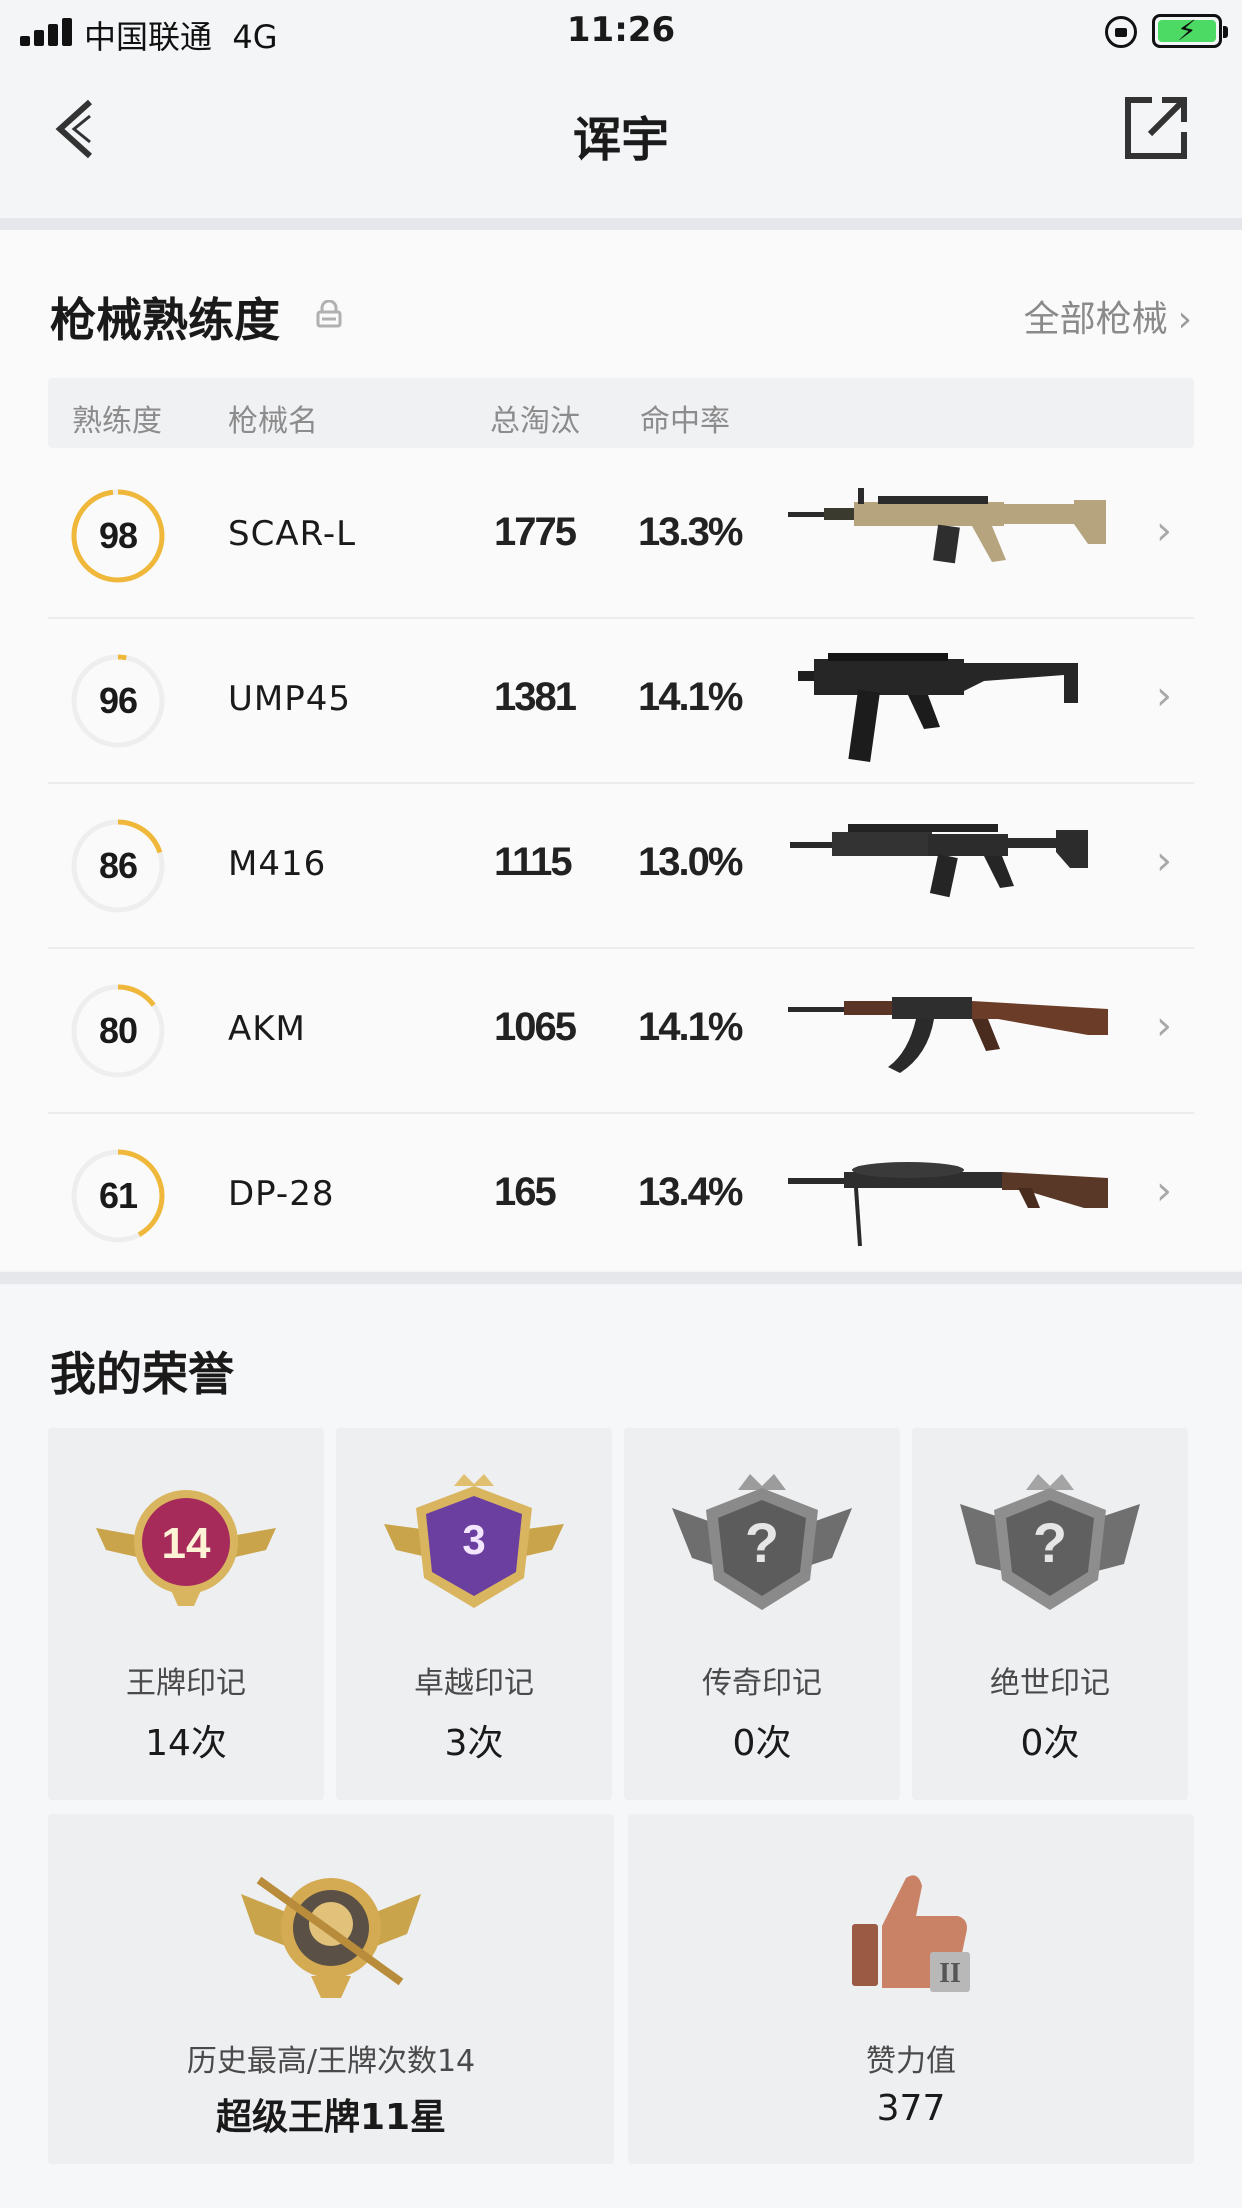  I want to click on proficiency-value: 98, so click(118, 535).